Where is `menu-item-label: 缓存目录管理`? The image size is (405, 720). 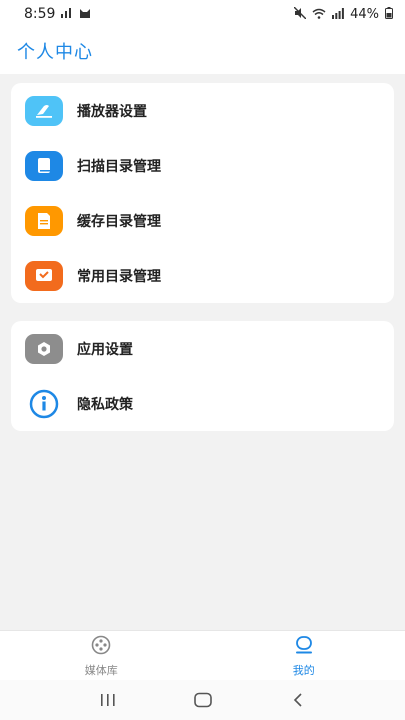 menu-item-label: 缓存目录管理 is located at coordinates (119, 221).